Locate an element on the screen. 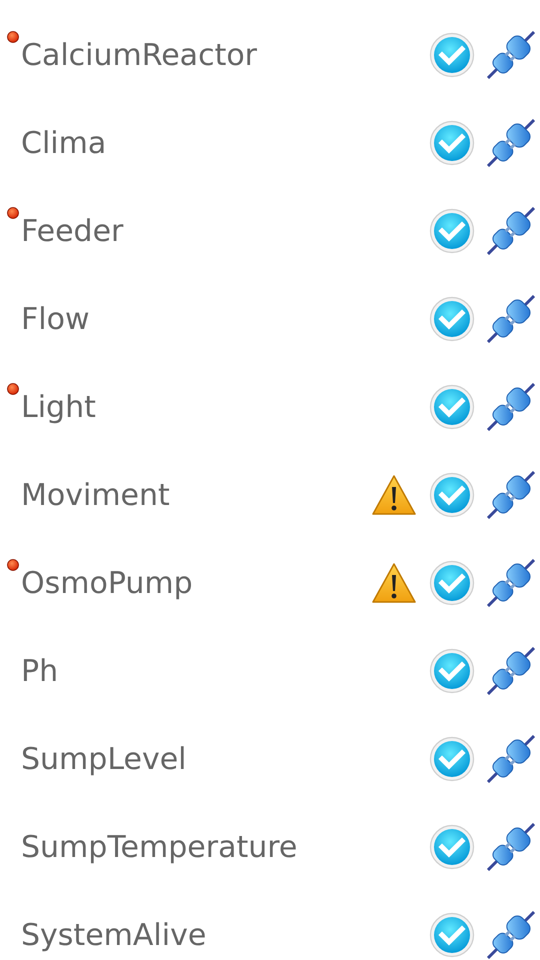 This screenshot has width=540, height=960. module-row: Light is located at coordinates (270, 407).